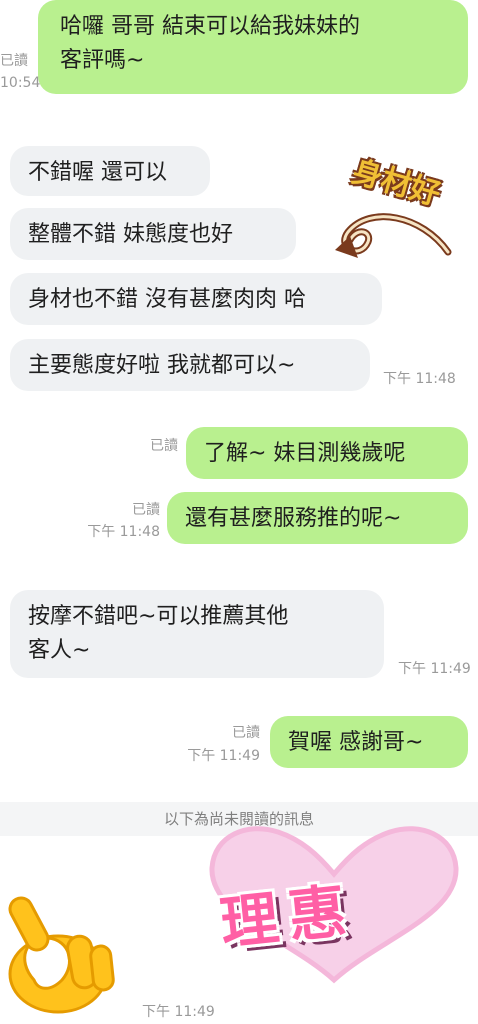 The width and height of the screenshot is (478, 1024). Describe the element at coordinates (20, 83) in the screenshot. I see `message-time: 10:54` at that location.